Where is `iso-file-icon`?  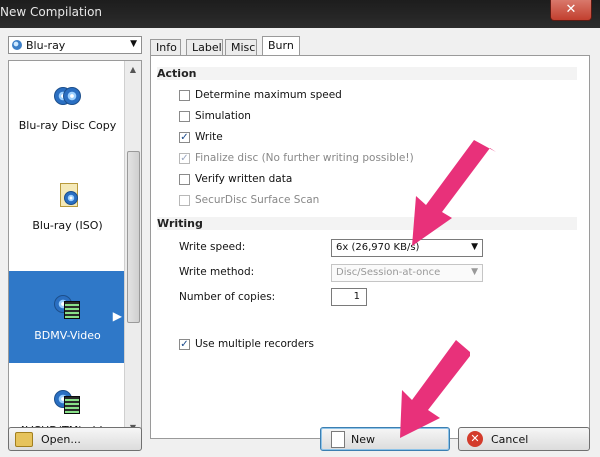 iso-file-icon is located at coordinates (68, 195).